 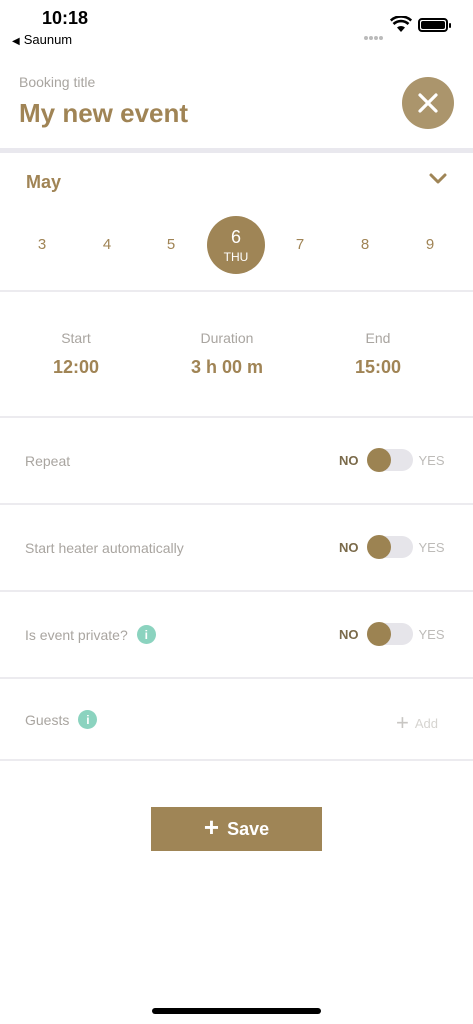 I want to click on wifi-icon, so click(x=401, y=26).